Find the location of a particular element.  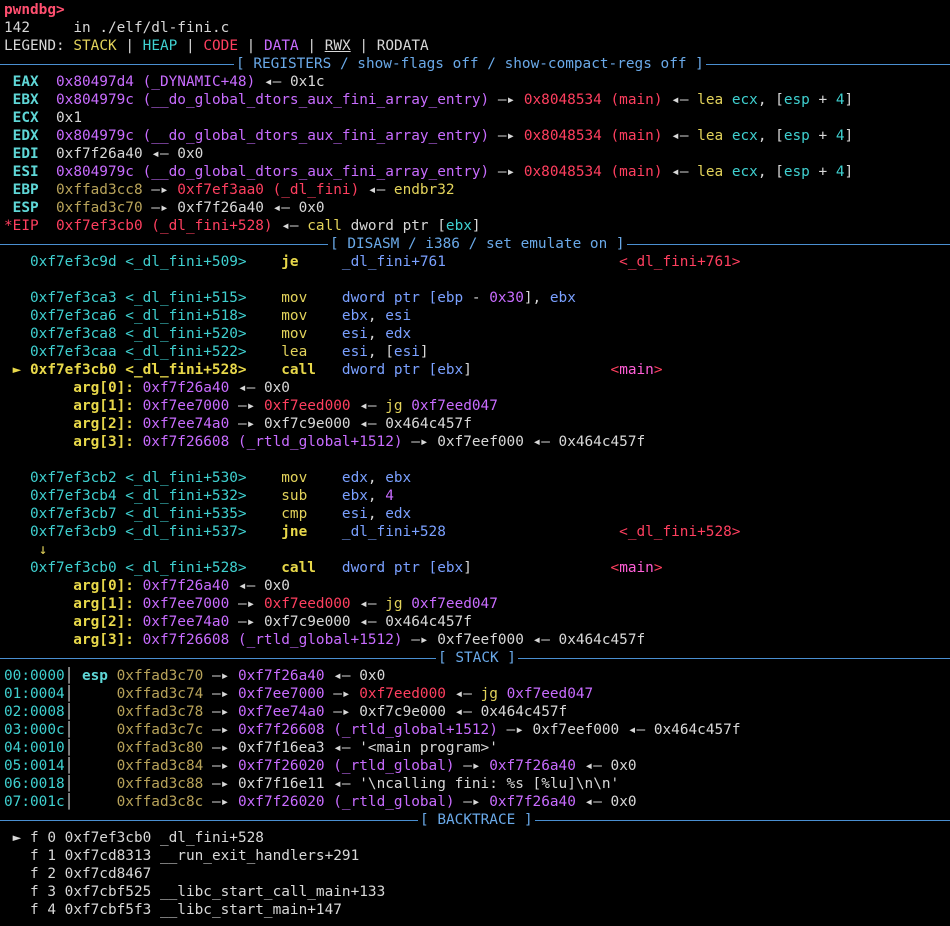

disasm-row-segment: 0xf7ef3cb0 <_dl_fini+528> is located at coordinates (143, 568).